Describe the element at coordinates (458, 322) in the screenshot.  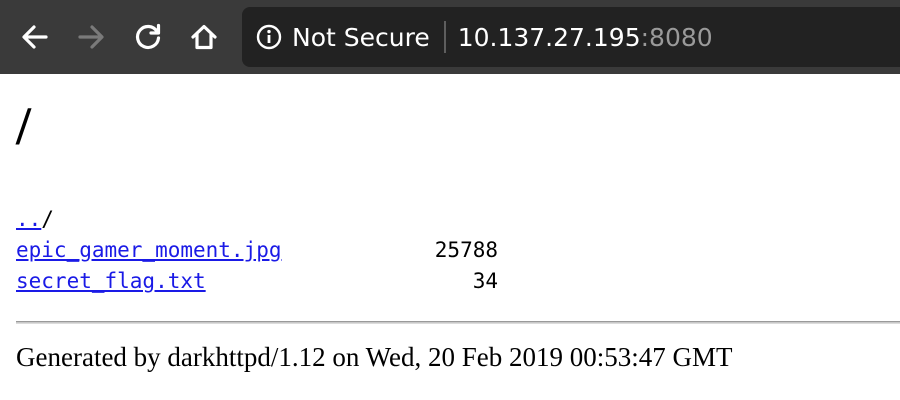
I see `horizontal-rule` at that location.